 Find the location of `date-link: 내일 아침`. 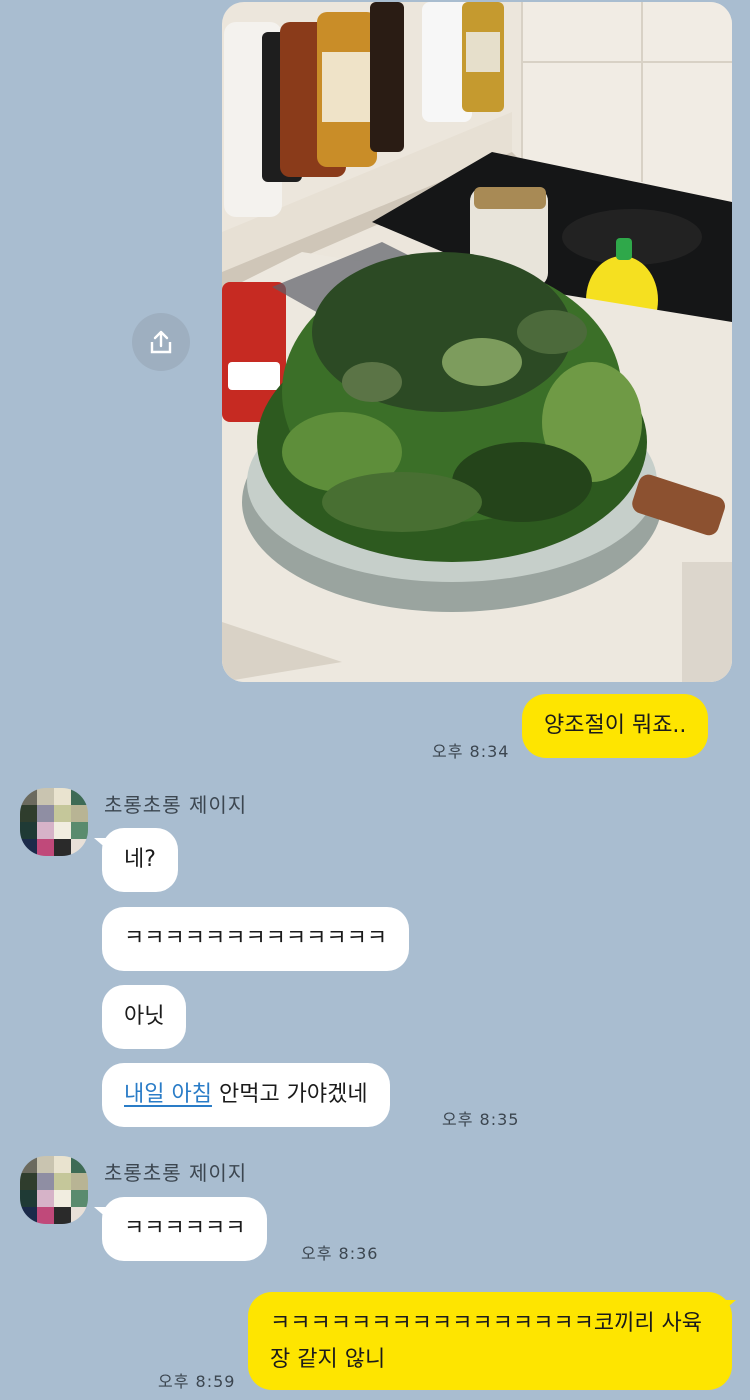

date-link: 내일 아침 is located at coordinates (168, 1094).